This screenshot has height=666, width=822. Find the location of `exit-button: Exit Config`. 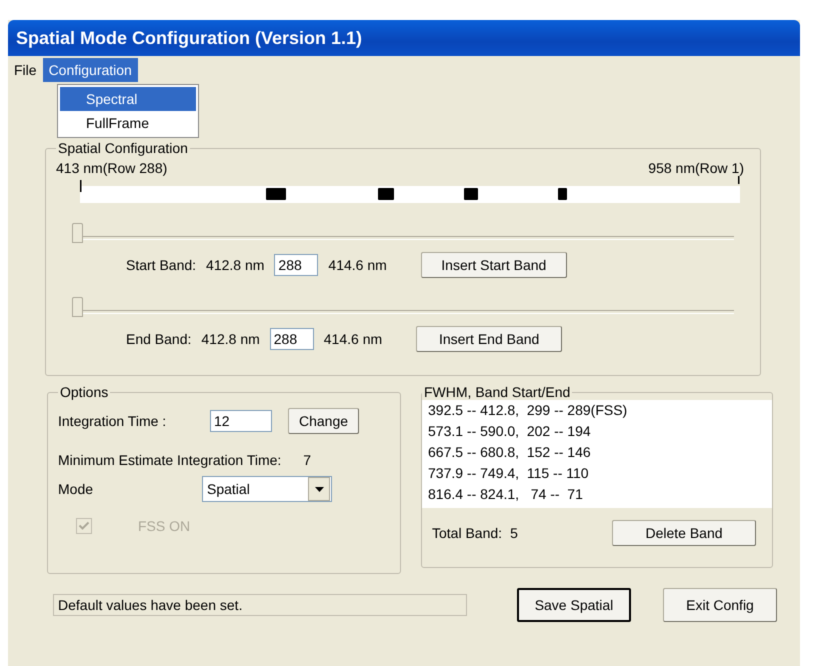

exit-button: Exit Config is located at coordinates (720, 605).